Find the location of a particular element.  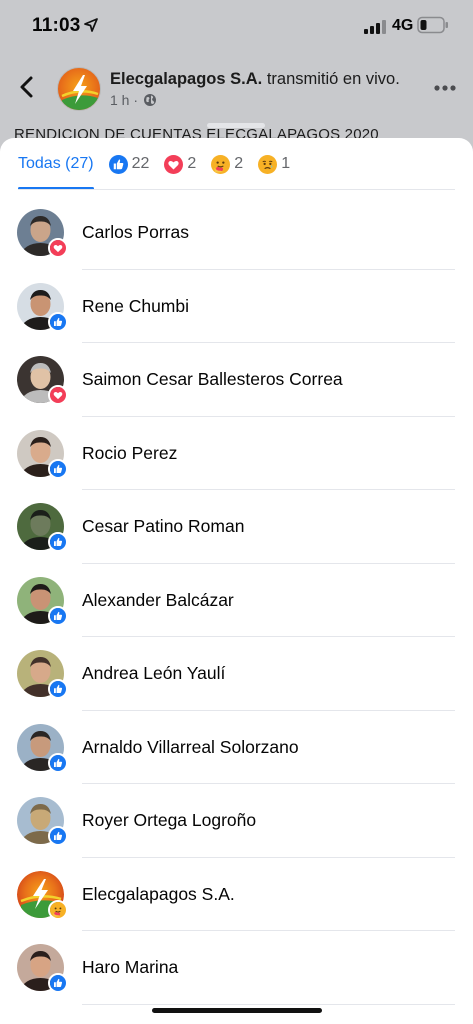

list-item: Alexander Balcázar is located at coordinates (236, 600).